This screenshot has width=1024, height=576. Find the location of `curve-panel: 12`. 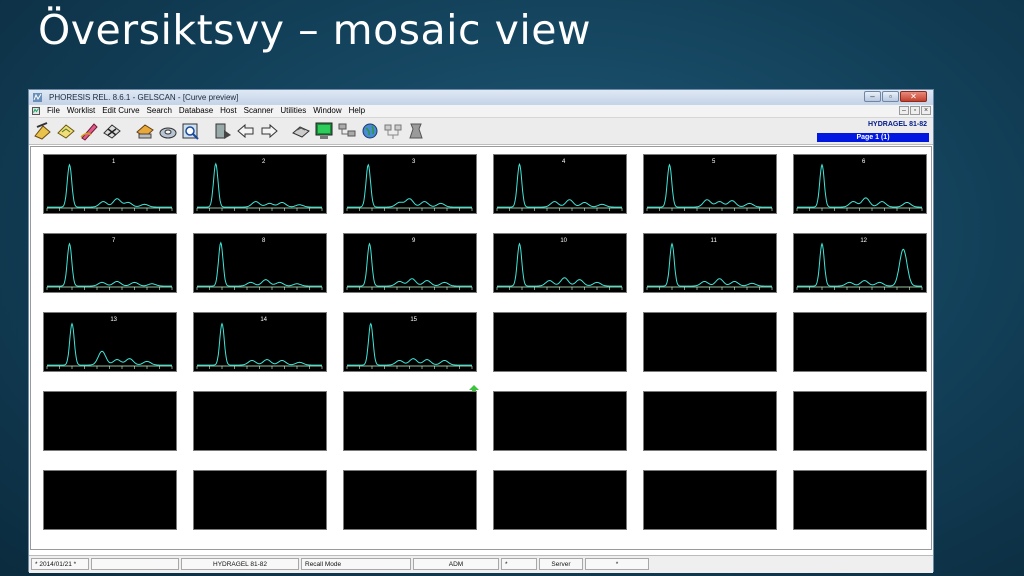

curve-panel: 12 is located at coordinates (860, 263).